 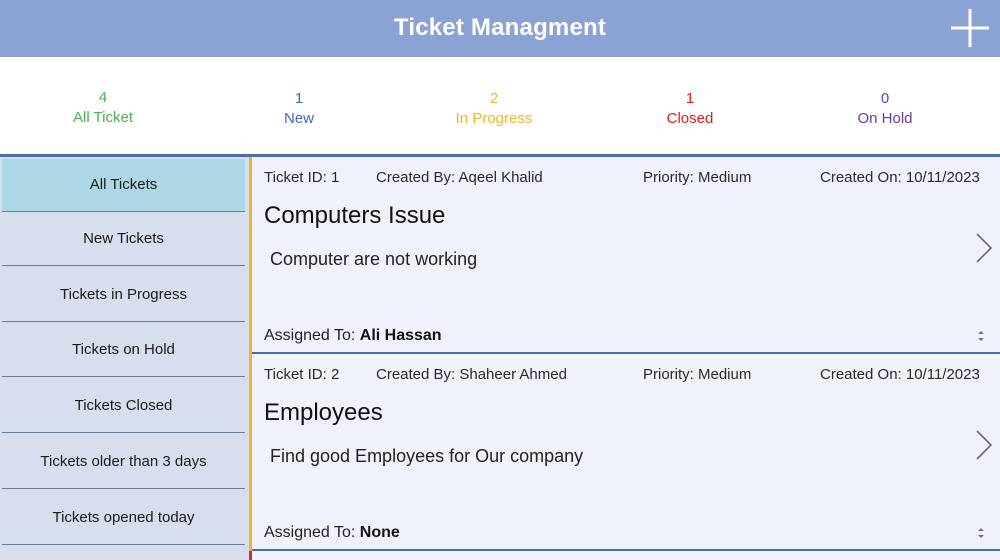 What do you see at coordinates (123, 239) in the screenshot?
I see `sidebar-item-new-tickets: New Tickets` at bounding box center [123, 239].